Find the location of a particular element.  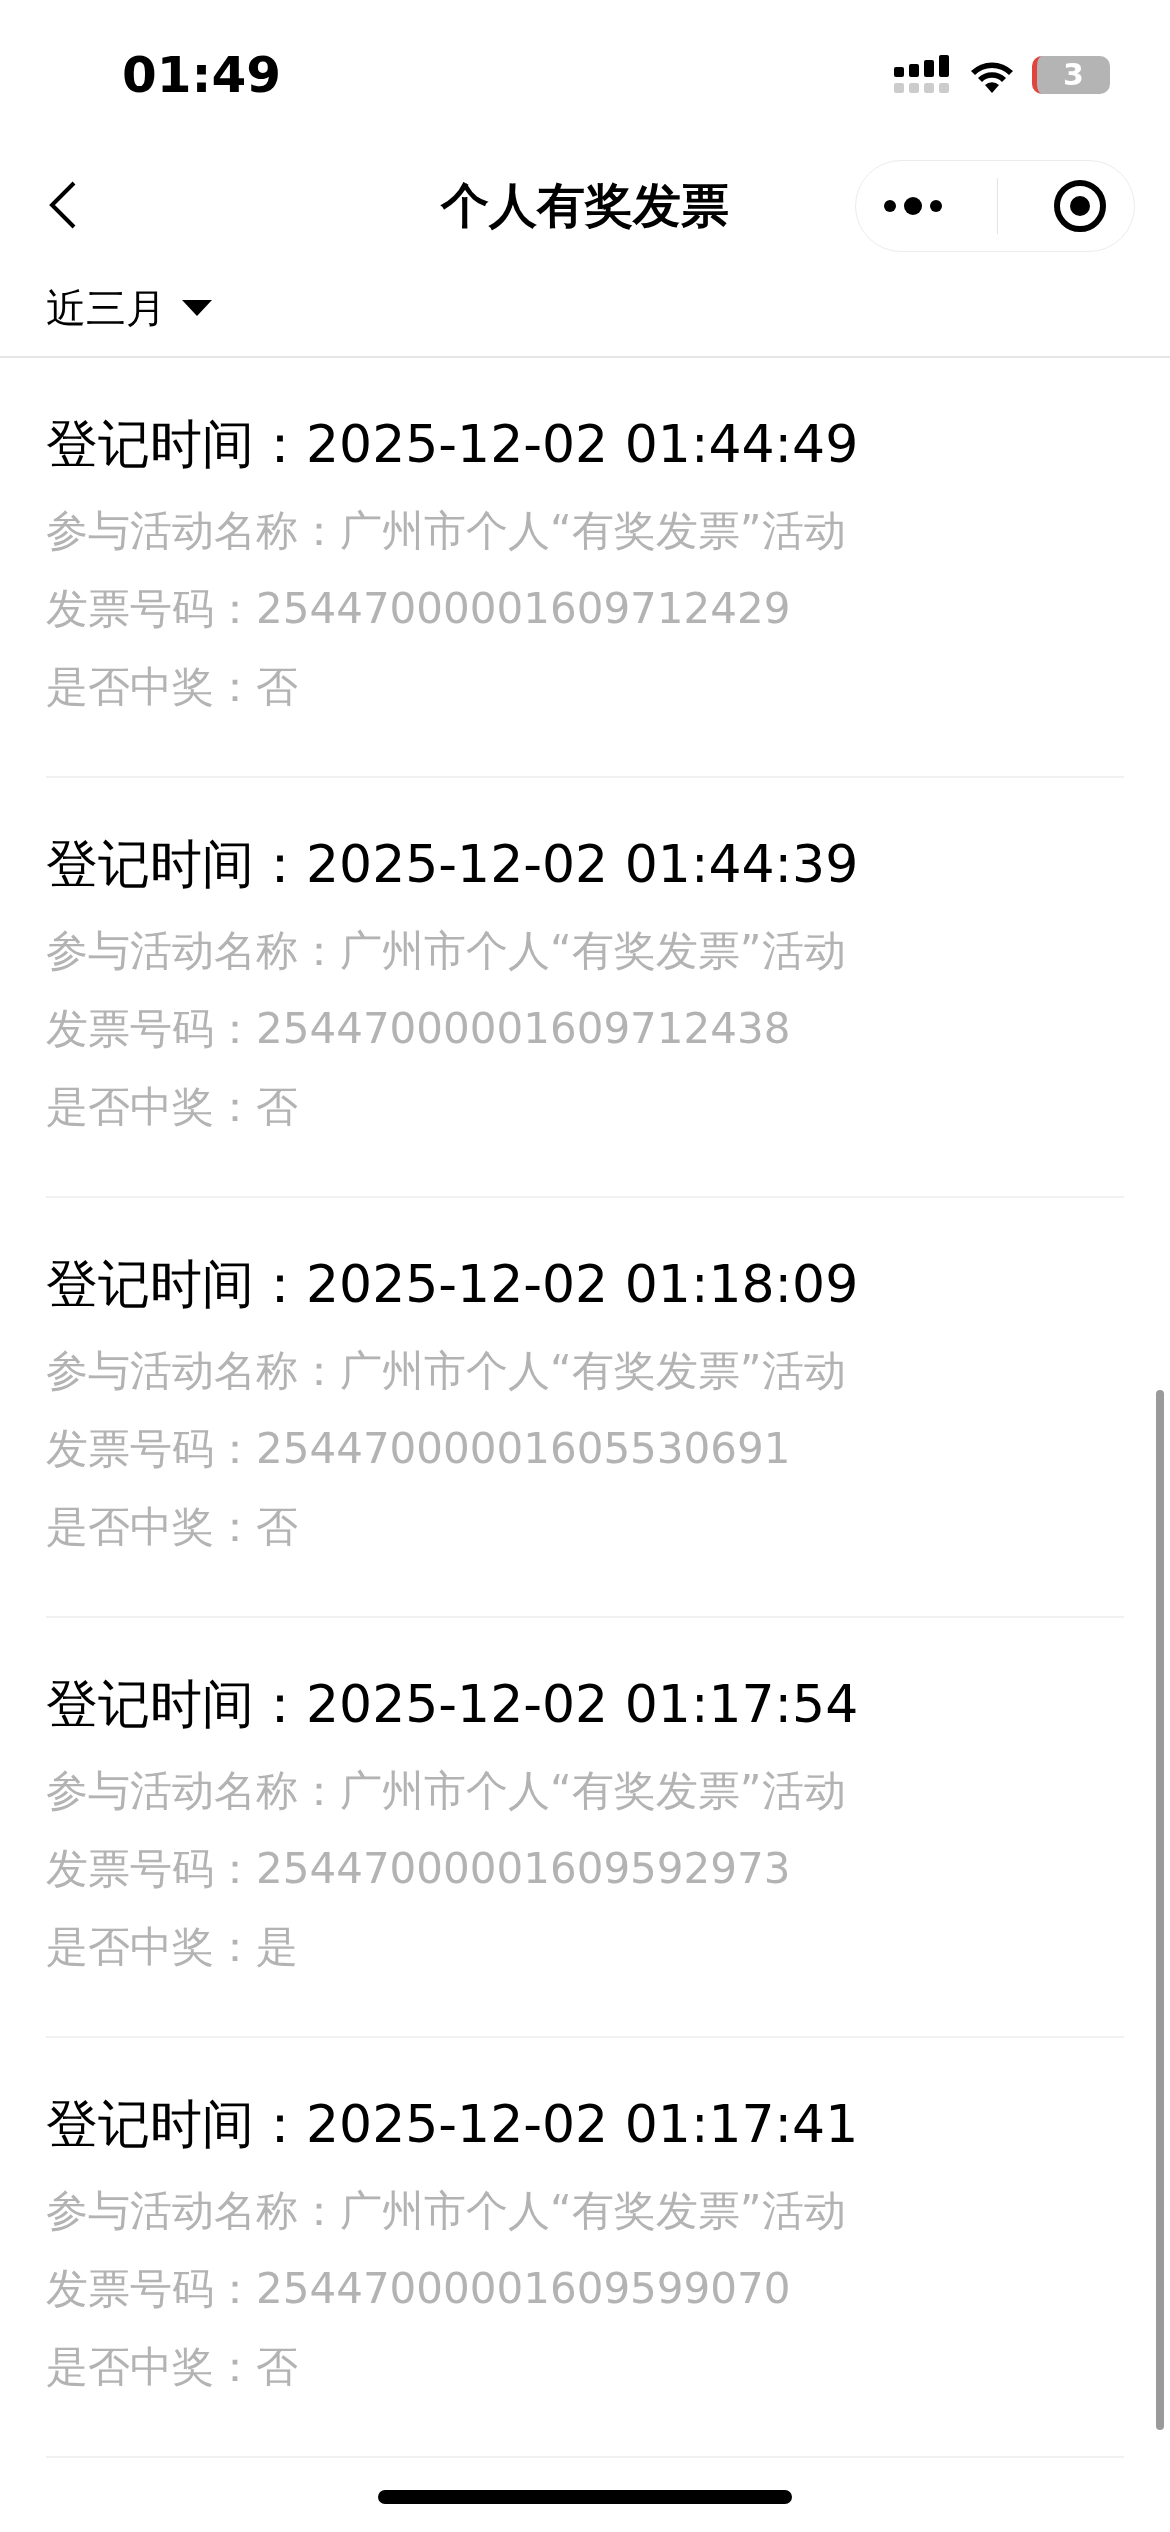

battery-level: 3 is located at coordinates (1071, 75).